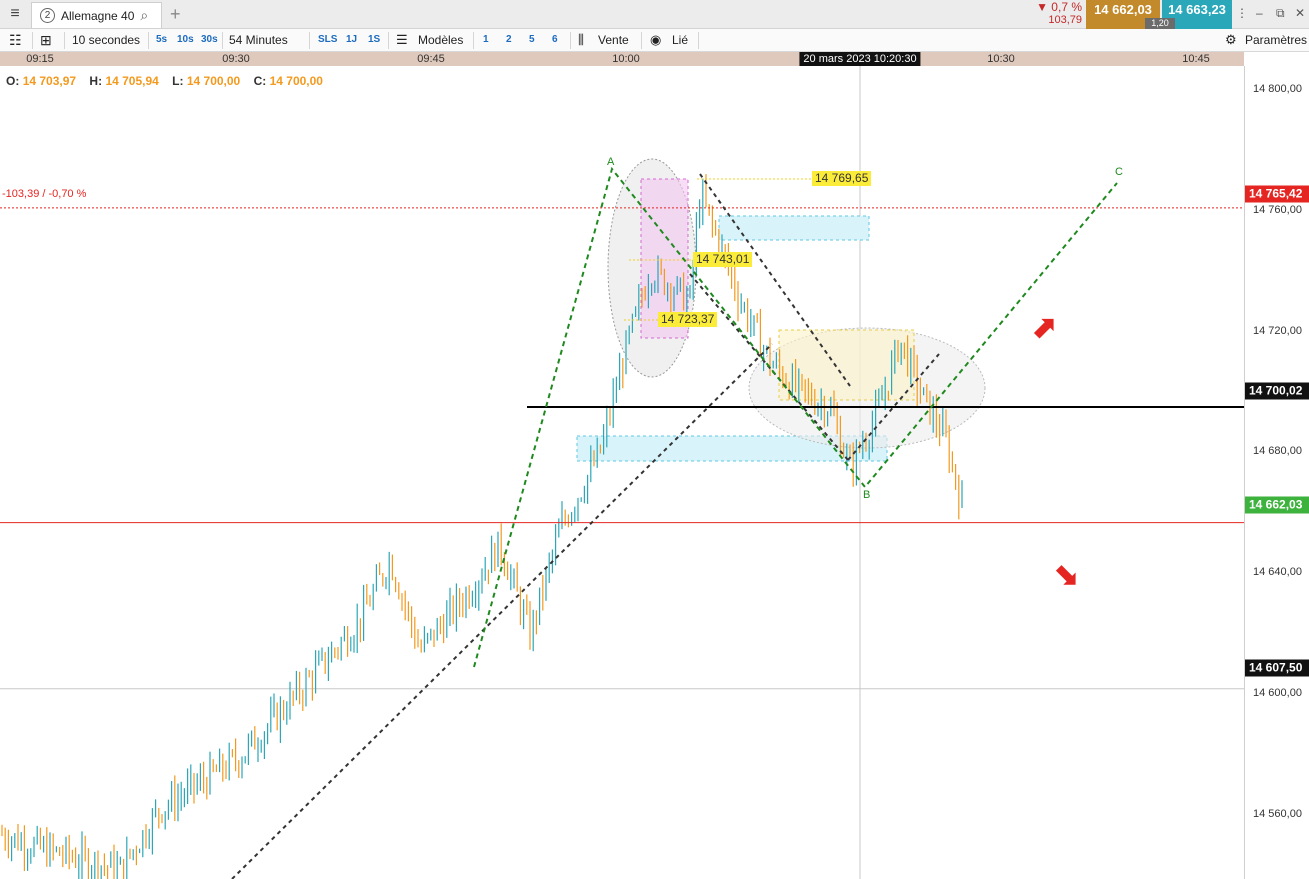 This screenshot has width=1309, height=879. I want to click on range-1s: 1S, so click(374, 40).